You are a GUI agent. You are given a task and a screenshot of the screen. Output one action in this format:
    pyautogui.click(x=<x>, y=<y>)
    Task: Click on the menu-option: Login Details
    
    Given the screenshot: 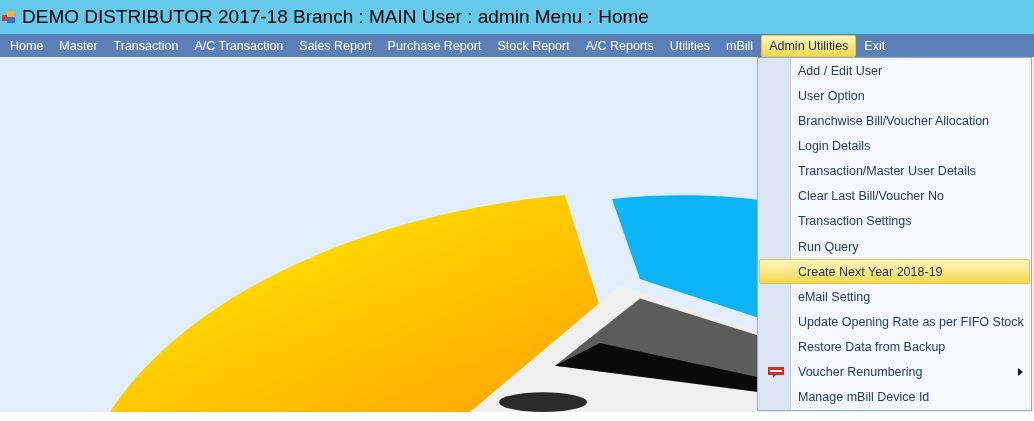 What is the action you would take?
    pyautogui.click(x=894, y=146)
    